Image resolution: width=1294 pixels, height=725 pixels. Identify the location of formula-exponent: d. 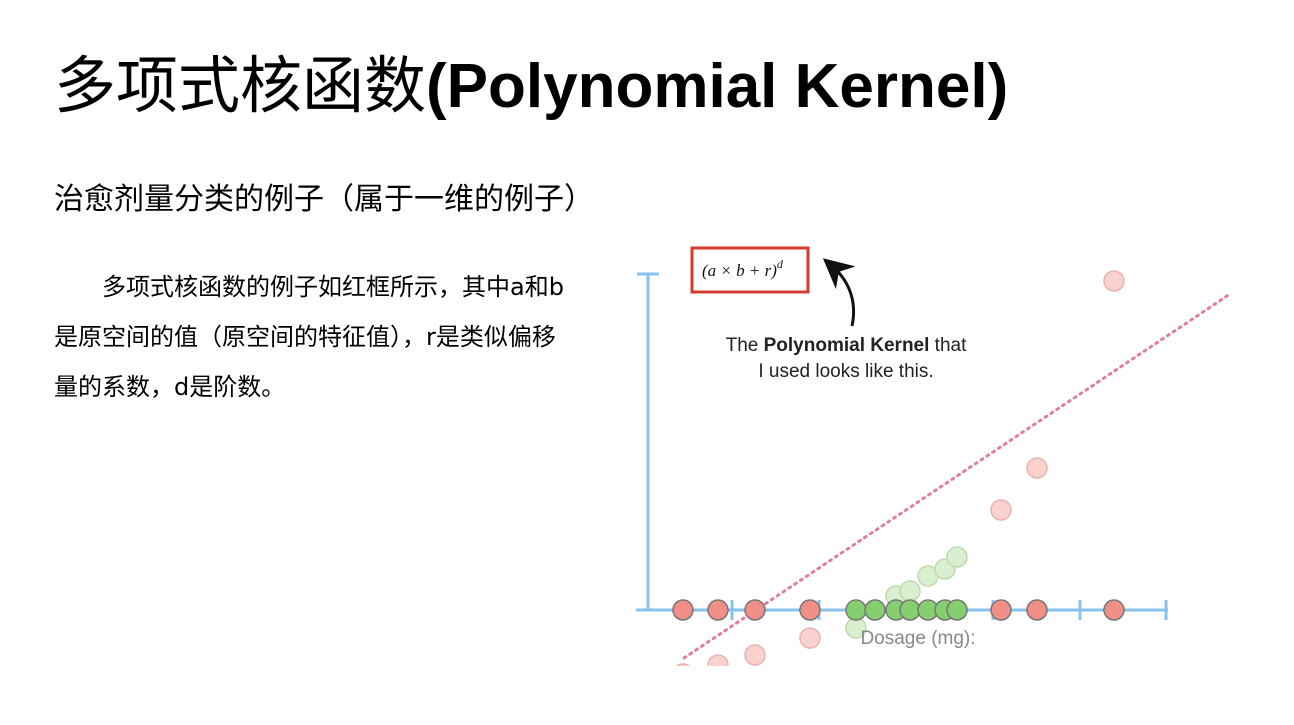
(780, 264).